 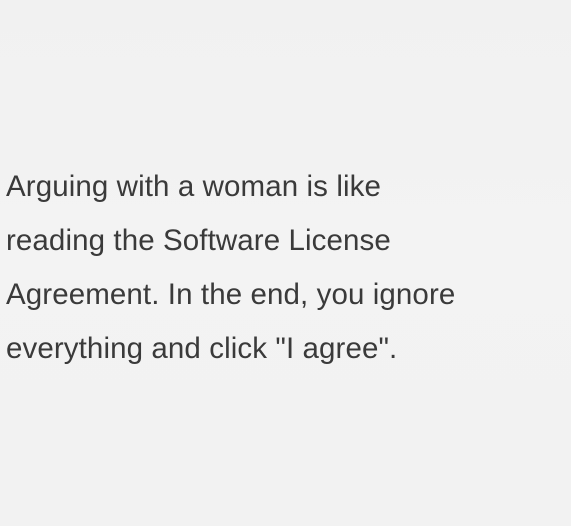 I want to click on quote-line: Arguing with a woman is like, so click(x=193, y=186).